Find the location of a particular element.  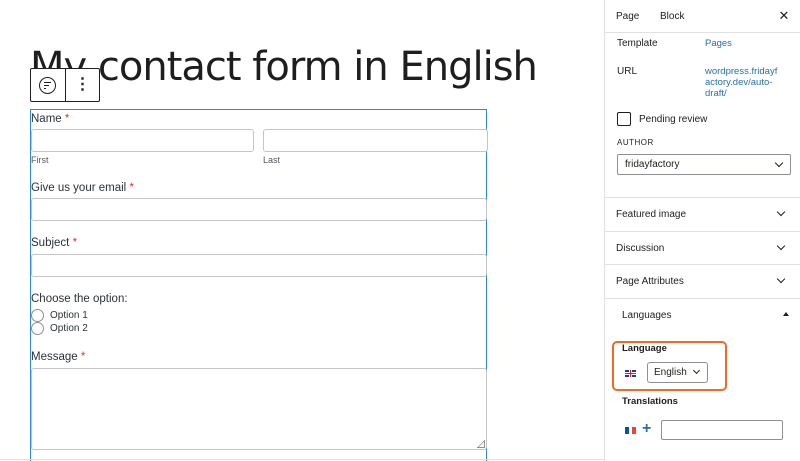

block-options-button: ⋮ is located at coordinates (81, 85).